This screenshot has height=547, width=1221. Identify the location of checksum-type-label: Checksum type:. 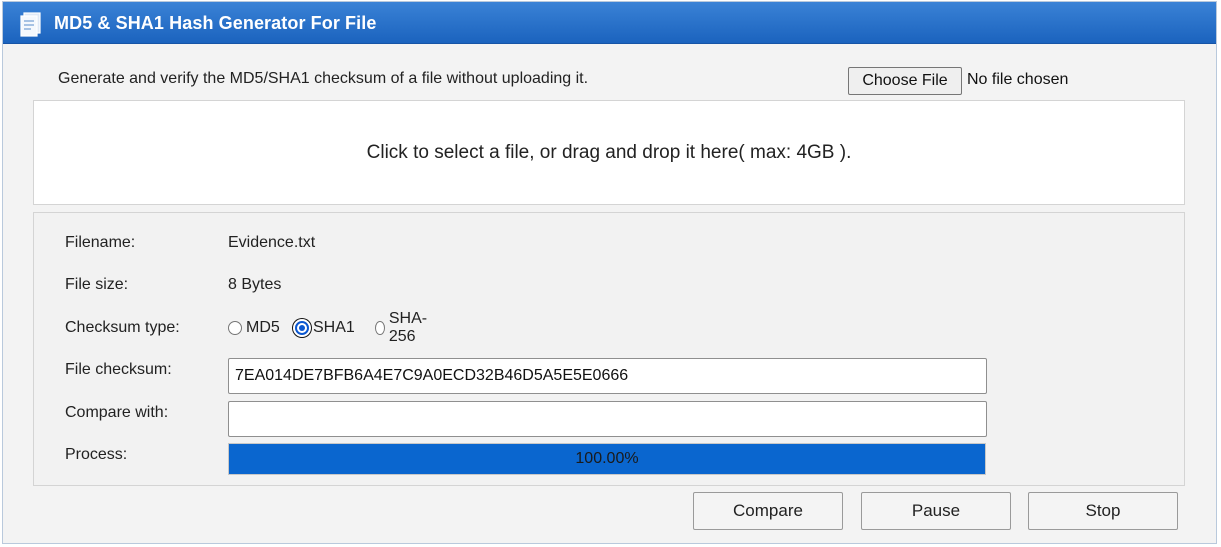
(122, 327).